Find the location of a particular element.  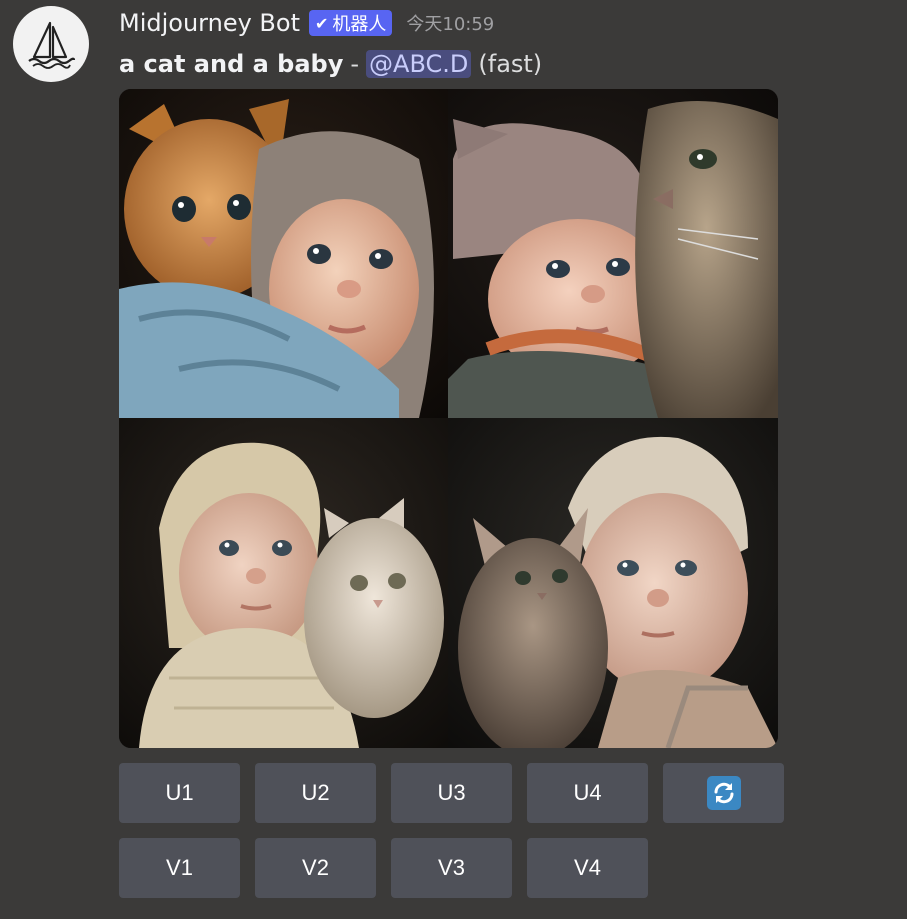

bot-badge: ✔ 机器人 is located at coordinates (350, 23).